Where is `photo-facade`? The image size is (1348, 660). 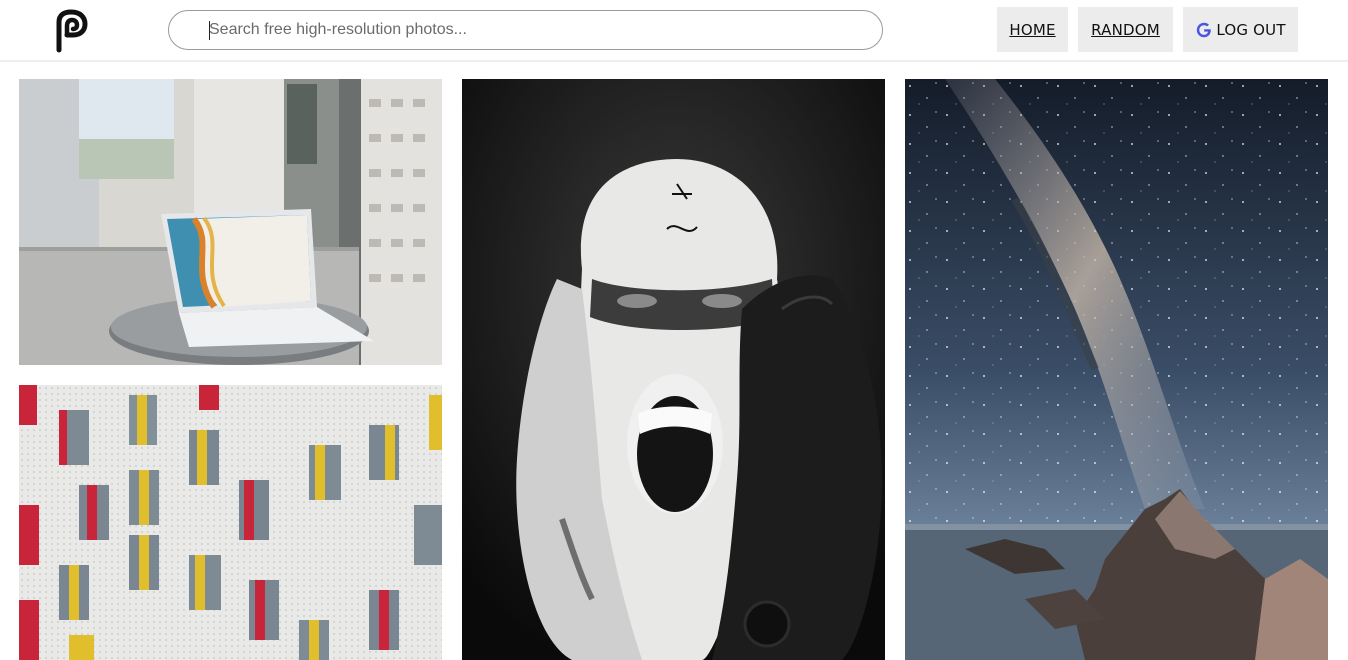
photo-facade is located at coordinates (230, 522).